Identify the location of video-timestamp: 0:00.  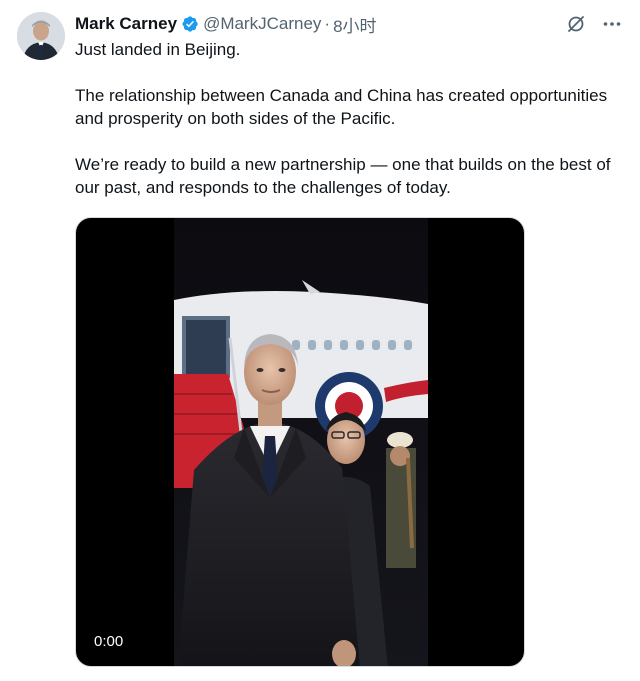
(109, 641).